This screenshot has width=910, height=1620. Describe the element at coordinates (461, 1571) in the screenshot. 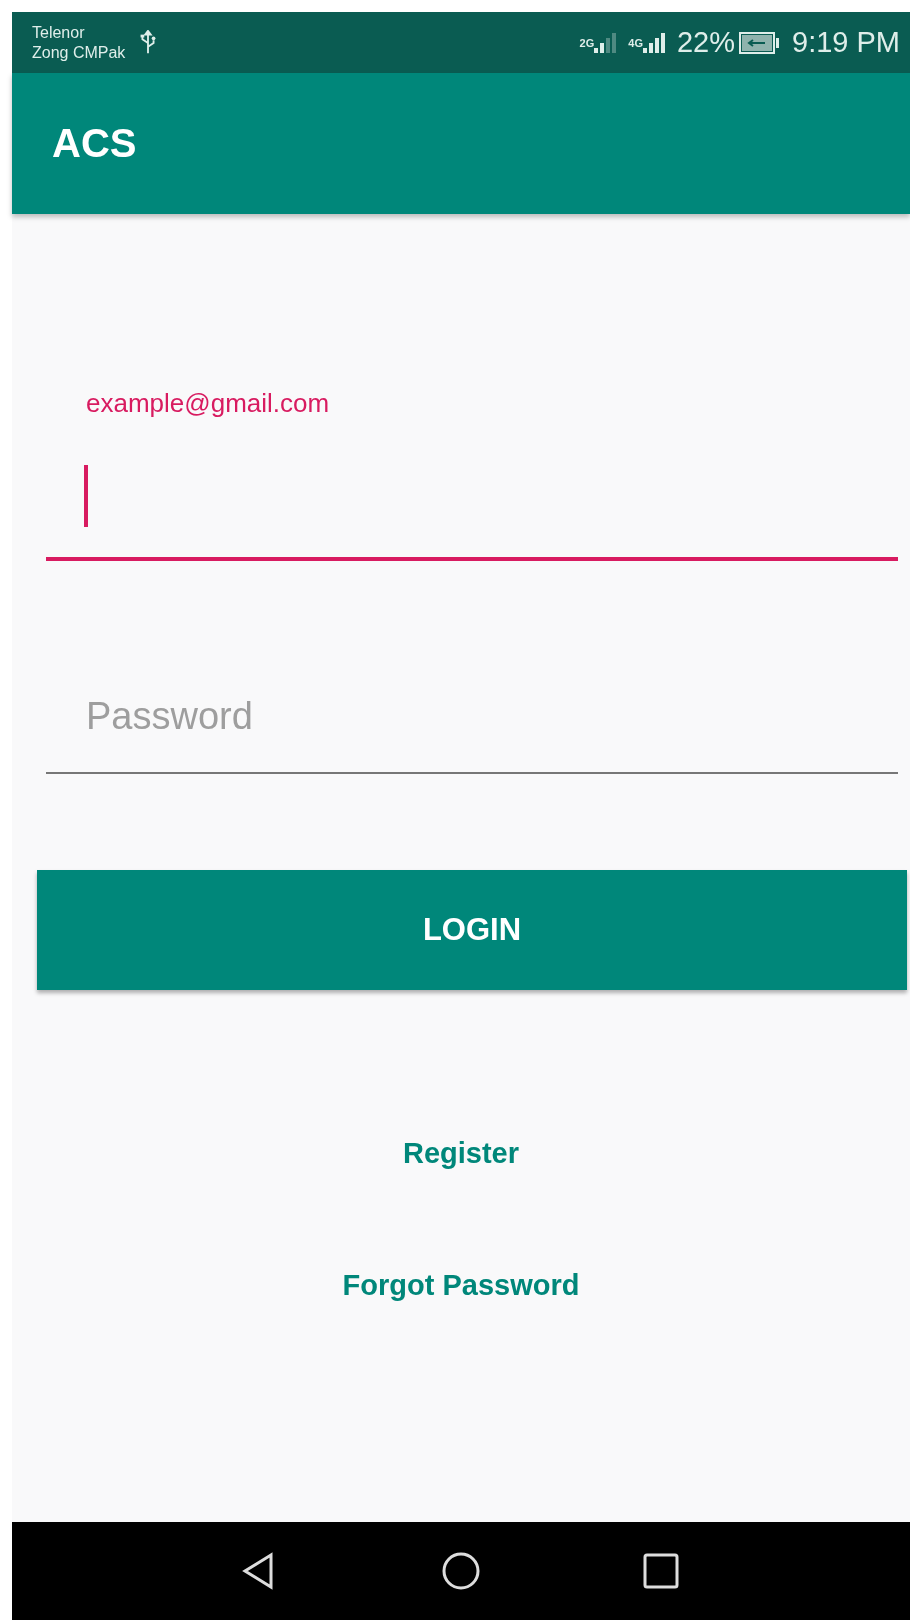

I see `home-icon` at that location.